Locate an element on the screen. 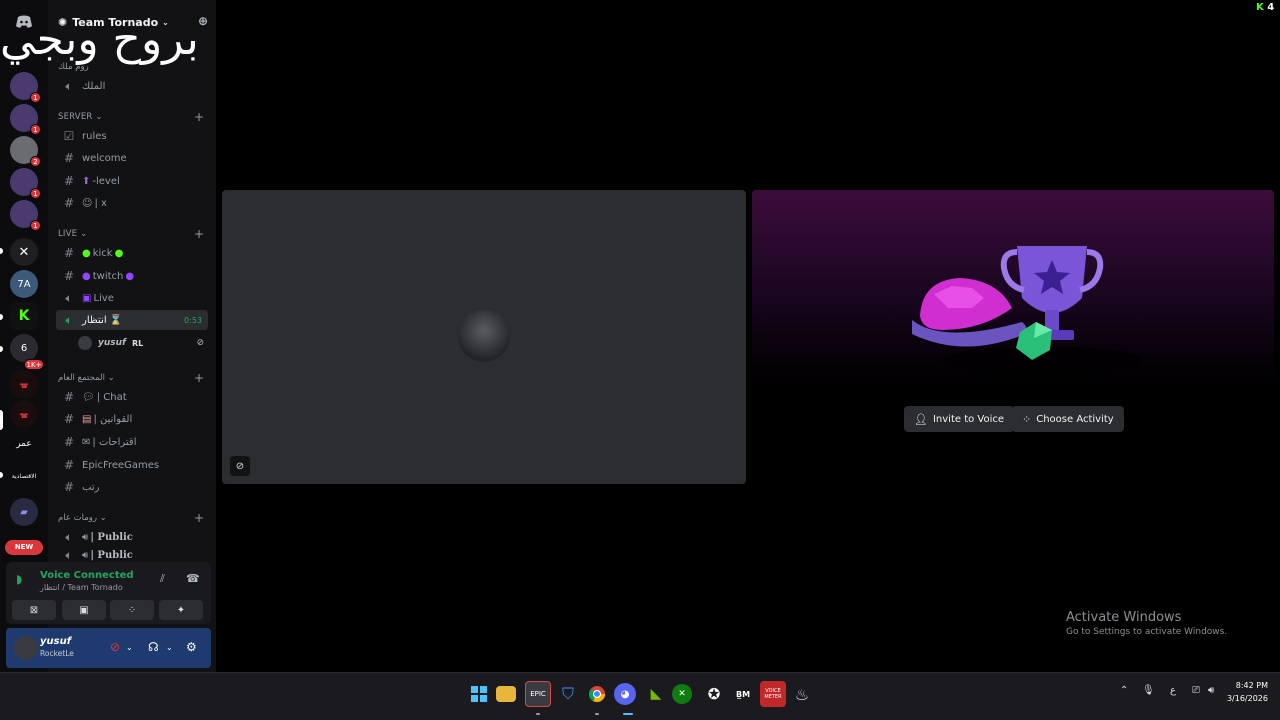  user-tile-avatar is located at coordinates (484, 336).